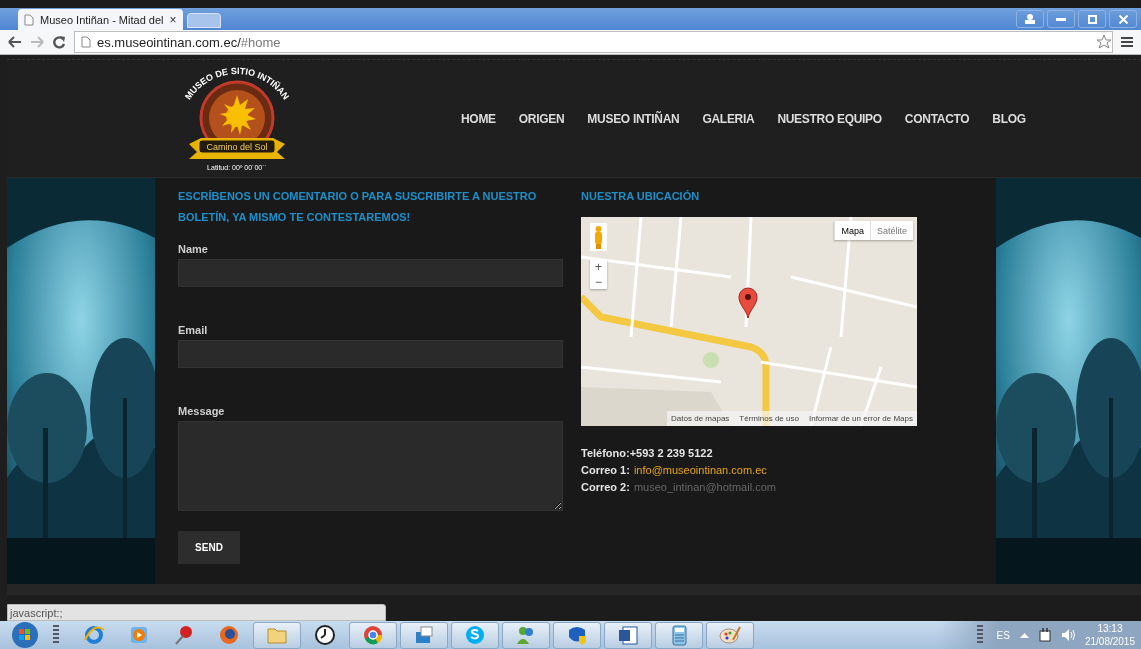 Image resolution: width=1141 pixels, height=649 pixels. I want to click on contact-label: Correo 2:, so click(605, 487).